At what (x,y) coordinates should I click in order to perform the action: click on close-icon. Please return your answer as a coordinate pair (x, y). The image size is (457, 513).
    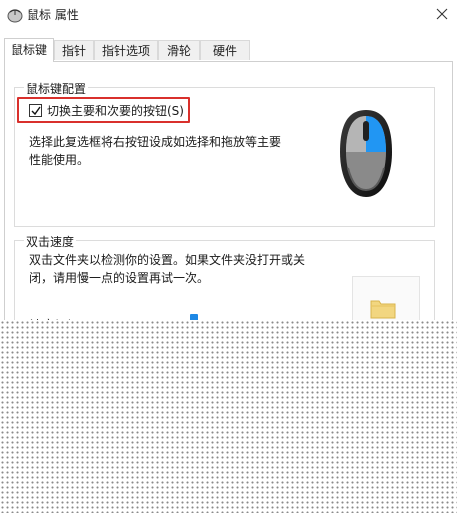
    Looking at the image, I should click on (442, 14).